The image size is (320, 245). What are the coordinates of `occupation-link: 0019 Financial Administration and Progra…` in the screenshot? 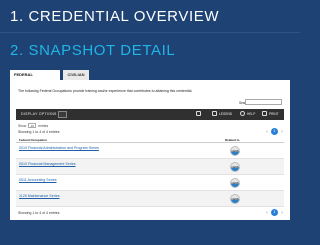 It's located at (59, 148).